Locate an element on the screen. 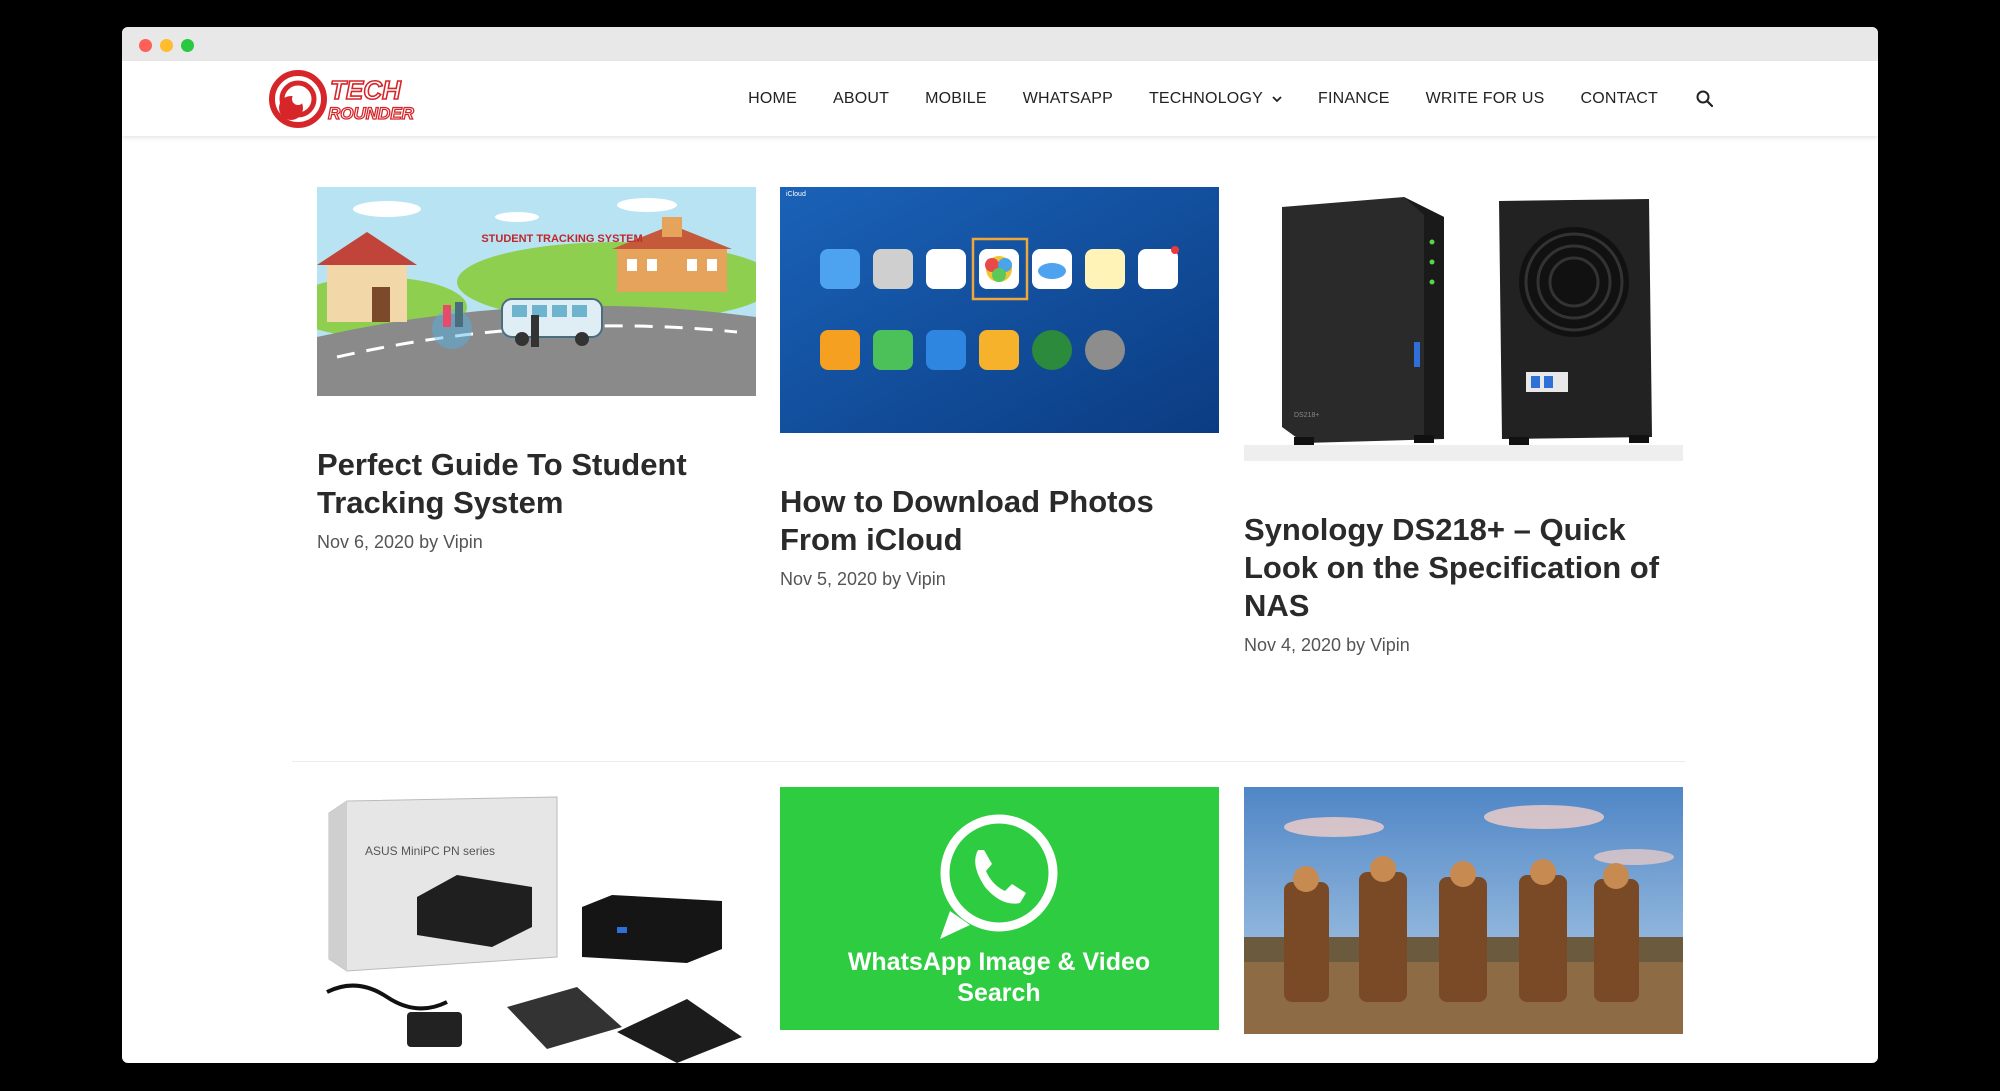 This screenshot has height=1091, width=2000. row-divider is located at coordinates (988, 761).